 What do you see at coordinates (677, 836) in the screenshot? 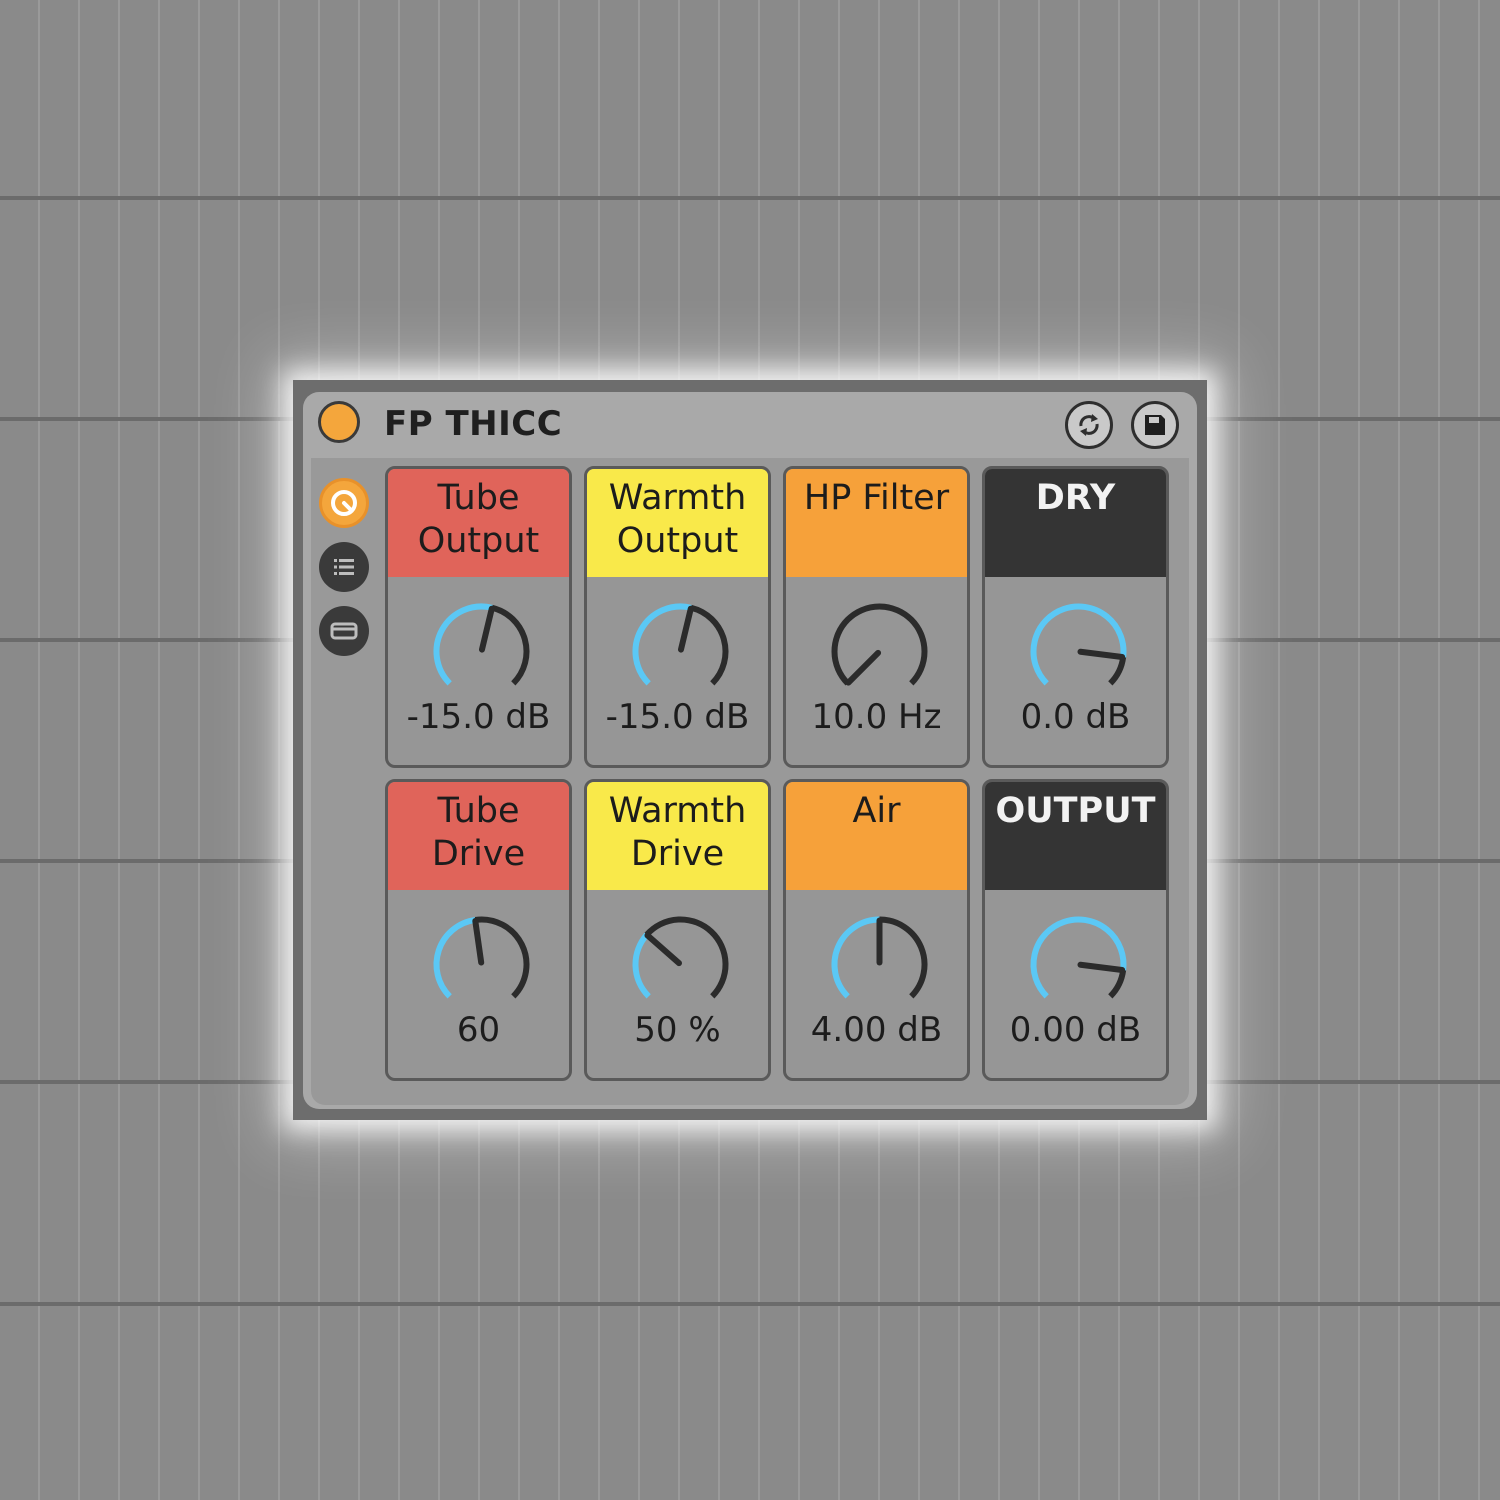
I see `macro-label: Warmth Drive` at bounding box center [677, 836].